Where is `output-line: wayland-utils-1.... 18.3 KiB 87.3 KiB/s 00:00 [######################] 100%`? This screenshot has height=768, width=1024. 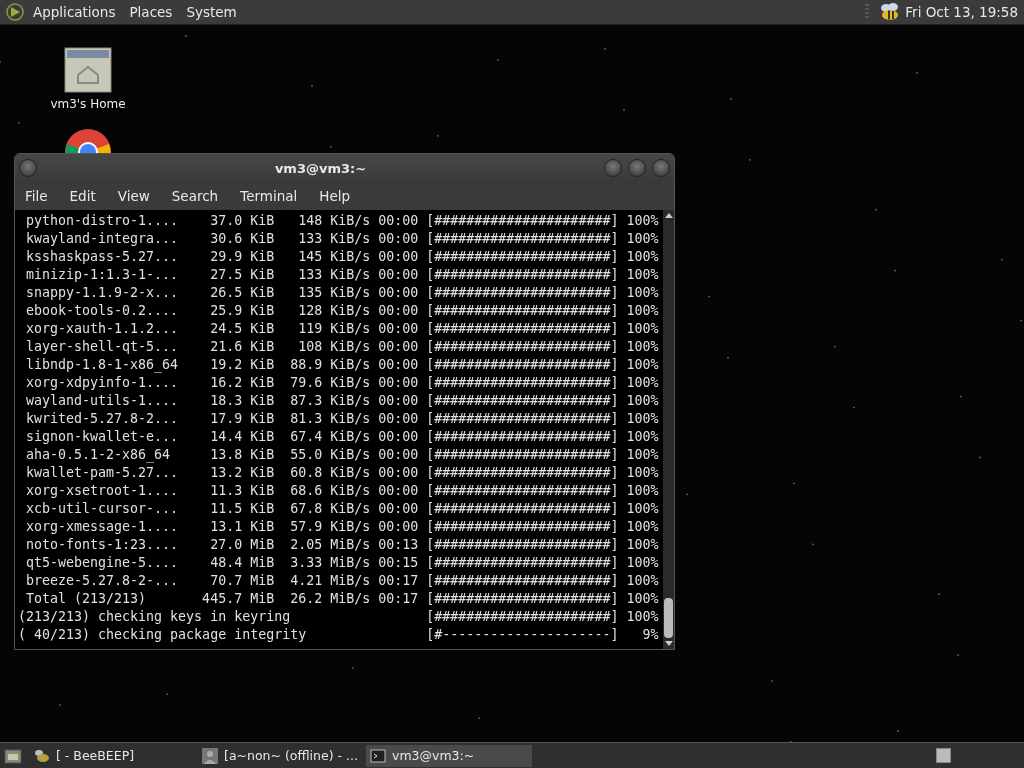
output-line: wayland-utils-1.... 18.3 KiB 87.3 KiB/s 00:00 [######################] 100% is located at coordinates (342, 401).